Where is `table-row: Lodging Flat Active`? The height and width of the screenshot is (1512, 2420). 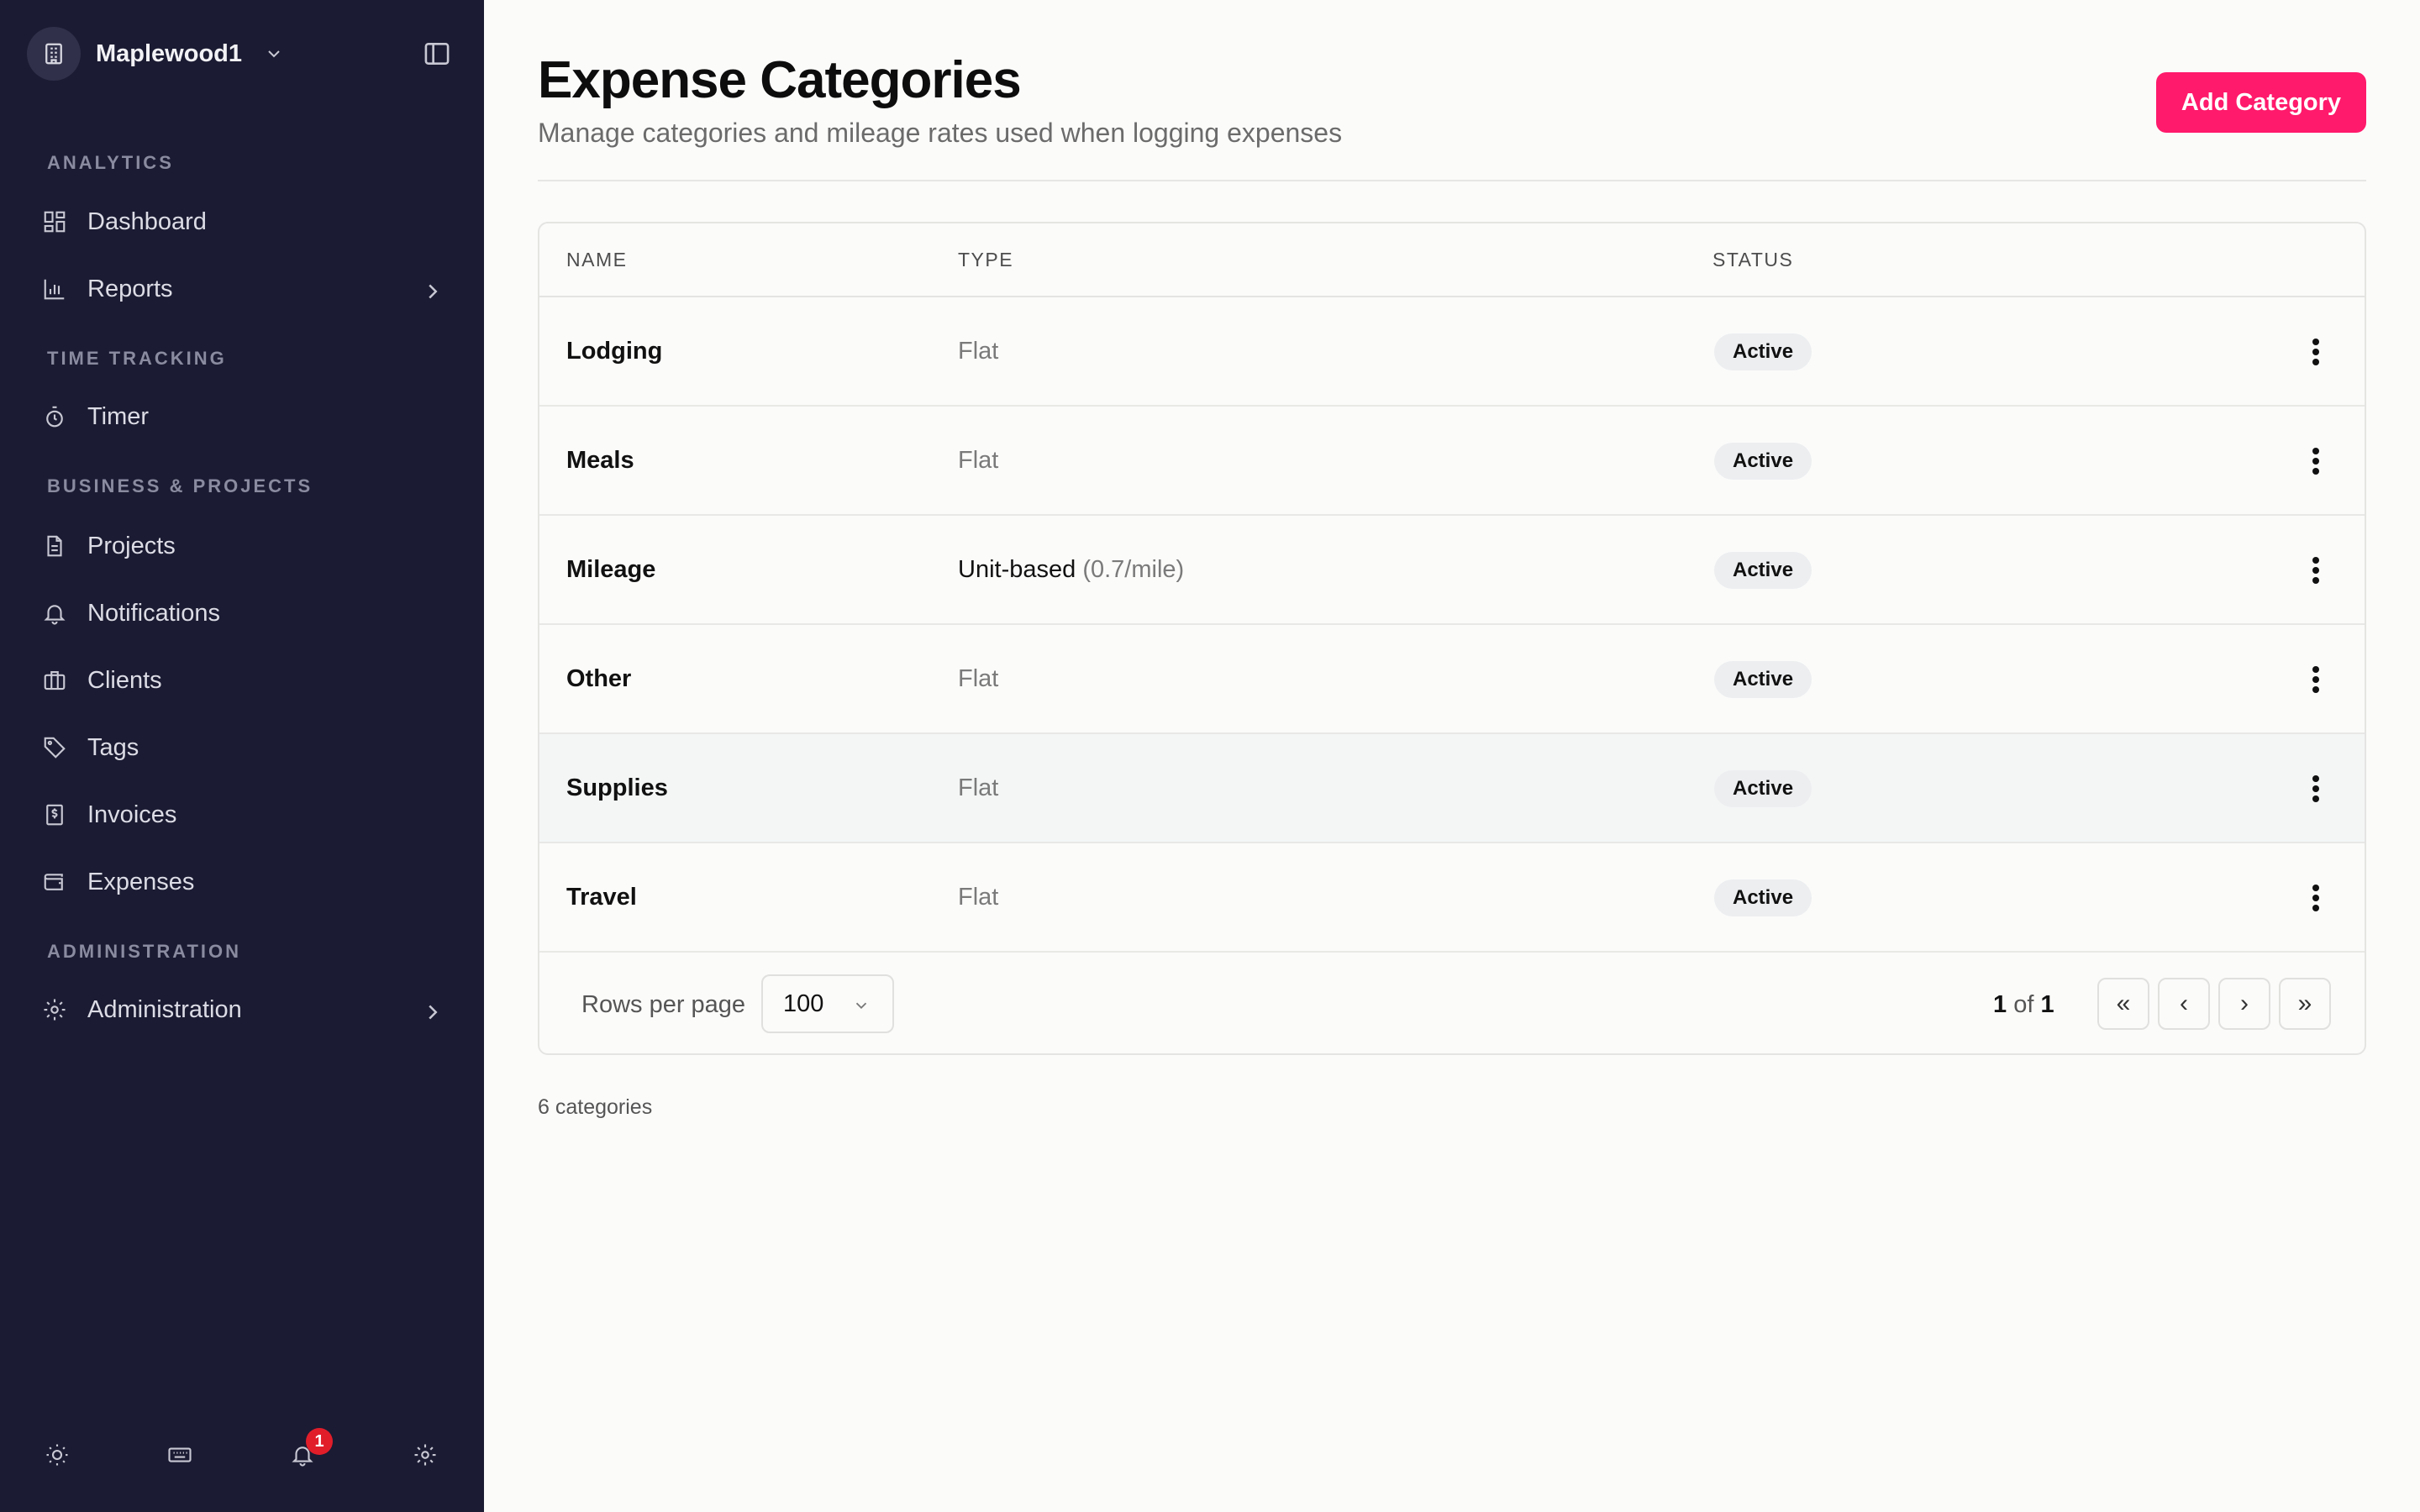
table-row: Lodging Flat Active is located at coordinates (1452, 352).